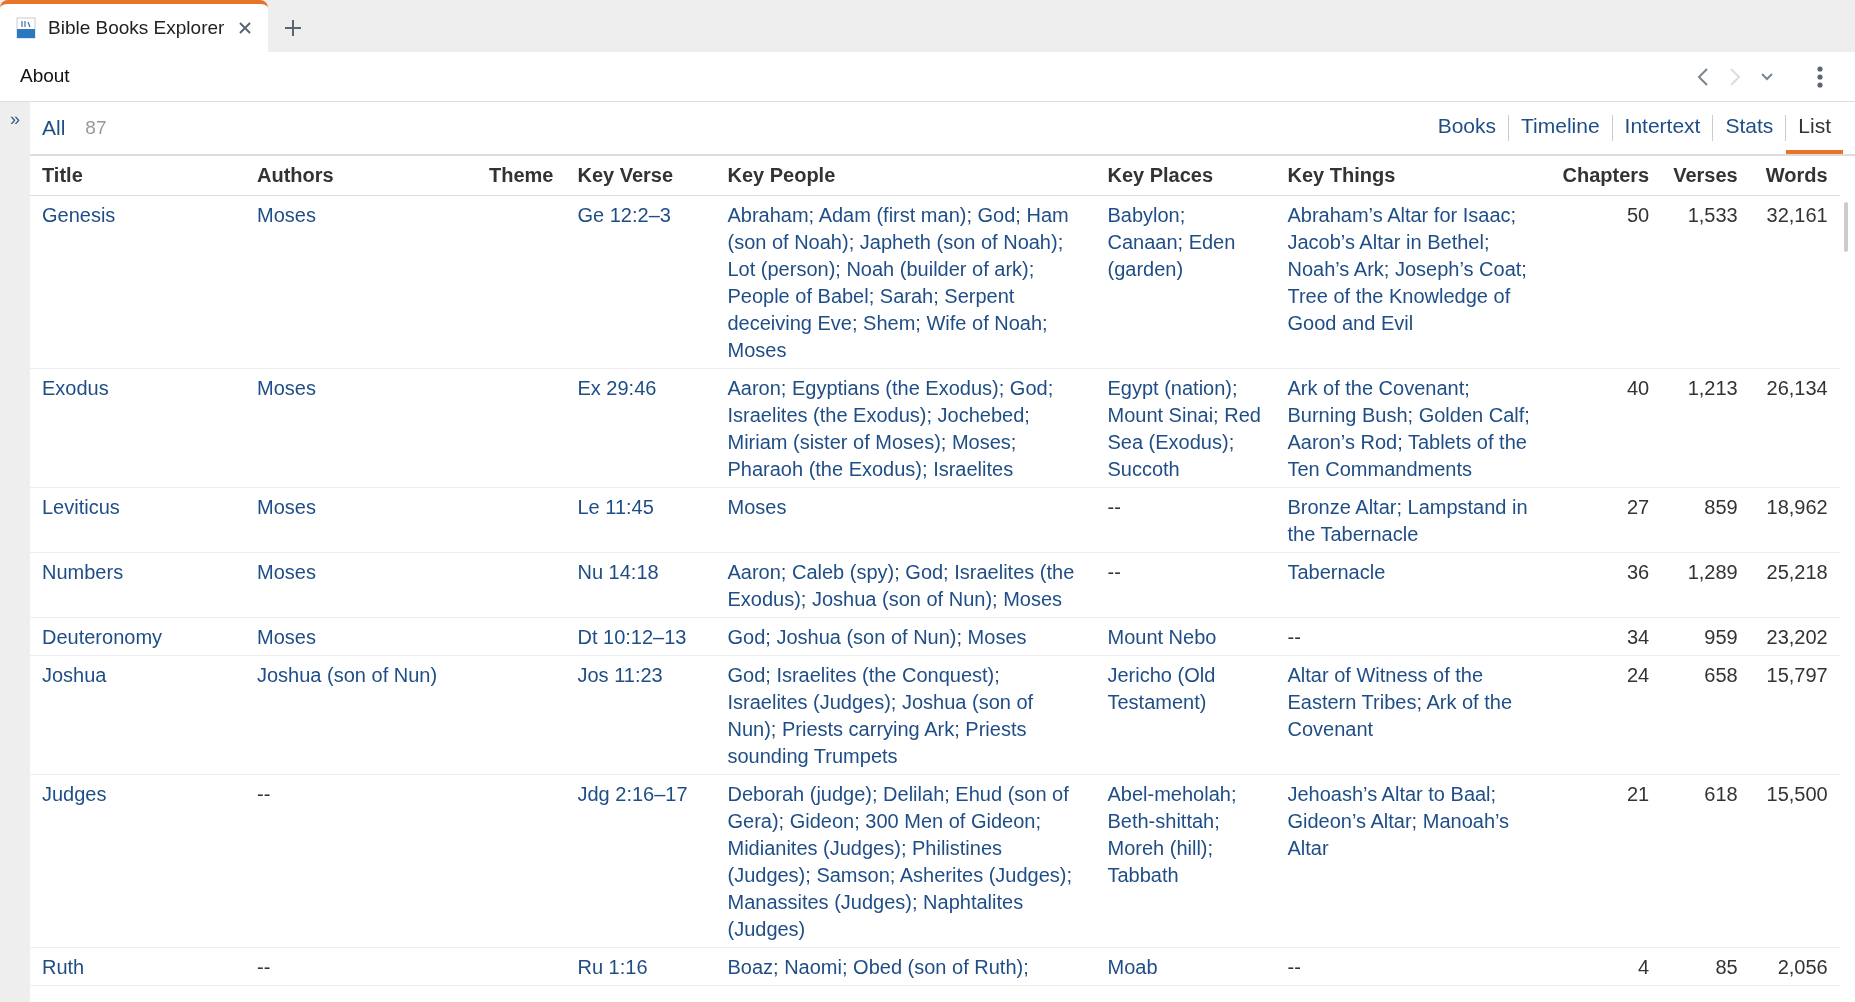 This screenshot has height=1002, width=1855. What do you see at coordinates (905, 966) in the screenshot?
I see `people-cell: Boaz; Naomi; Obed (son of Ruth);` at bounding box center [905, 966].